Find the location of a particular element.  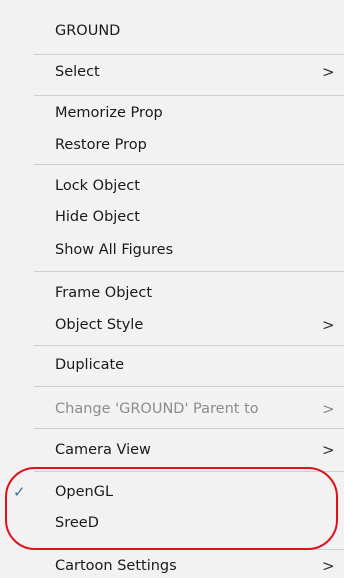

menu-item-label: Change 'GROUND' Parent to is located at coordinates (157, 409).